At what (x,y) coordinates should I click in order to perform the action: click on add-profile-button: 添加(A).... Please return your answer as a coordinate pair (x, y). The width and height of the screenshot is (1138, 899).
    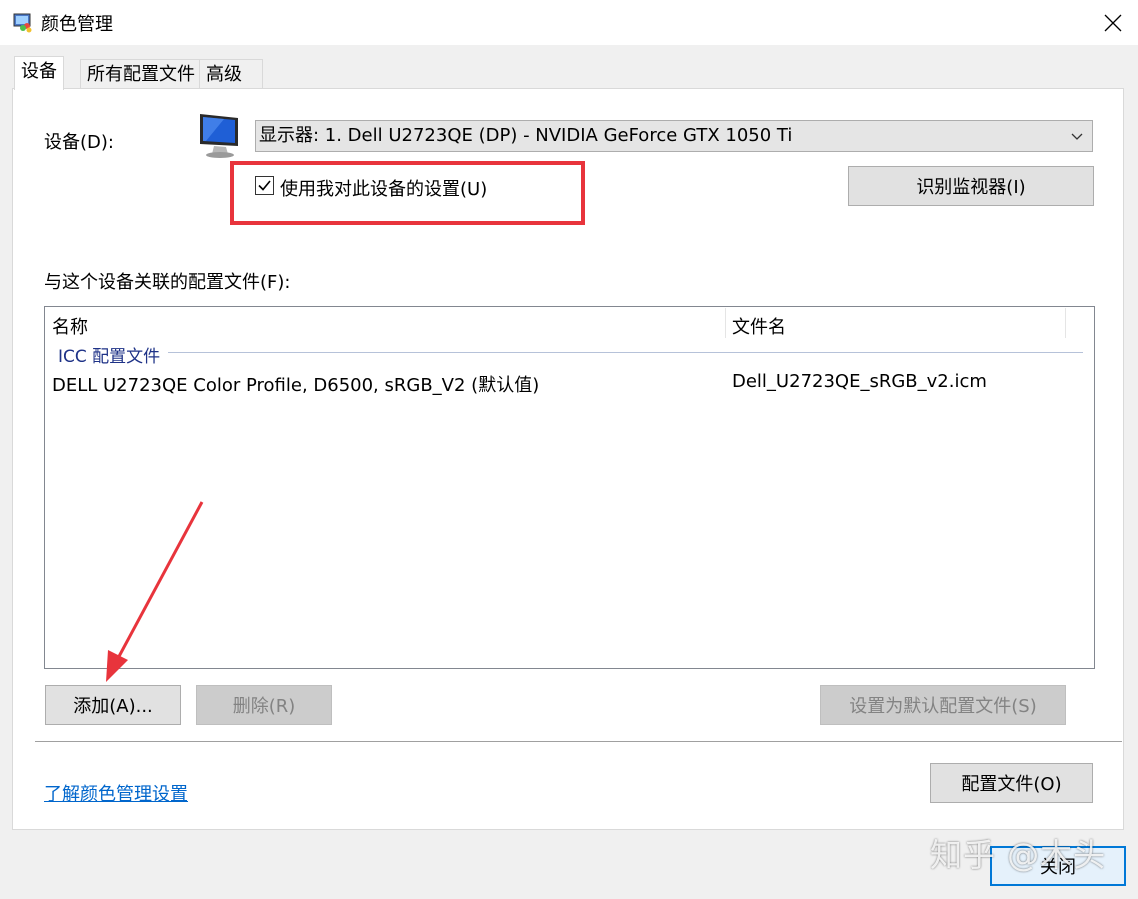
    Looking at the image, I should click on (113, 705).